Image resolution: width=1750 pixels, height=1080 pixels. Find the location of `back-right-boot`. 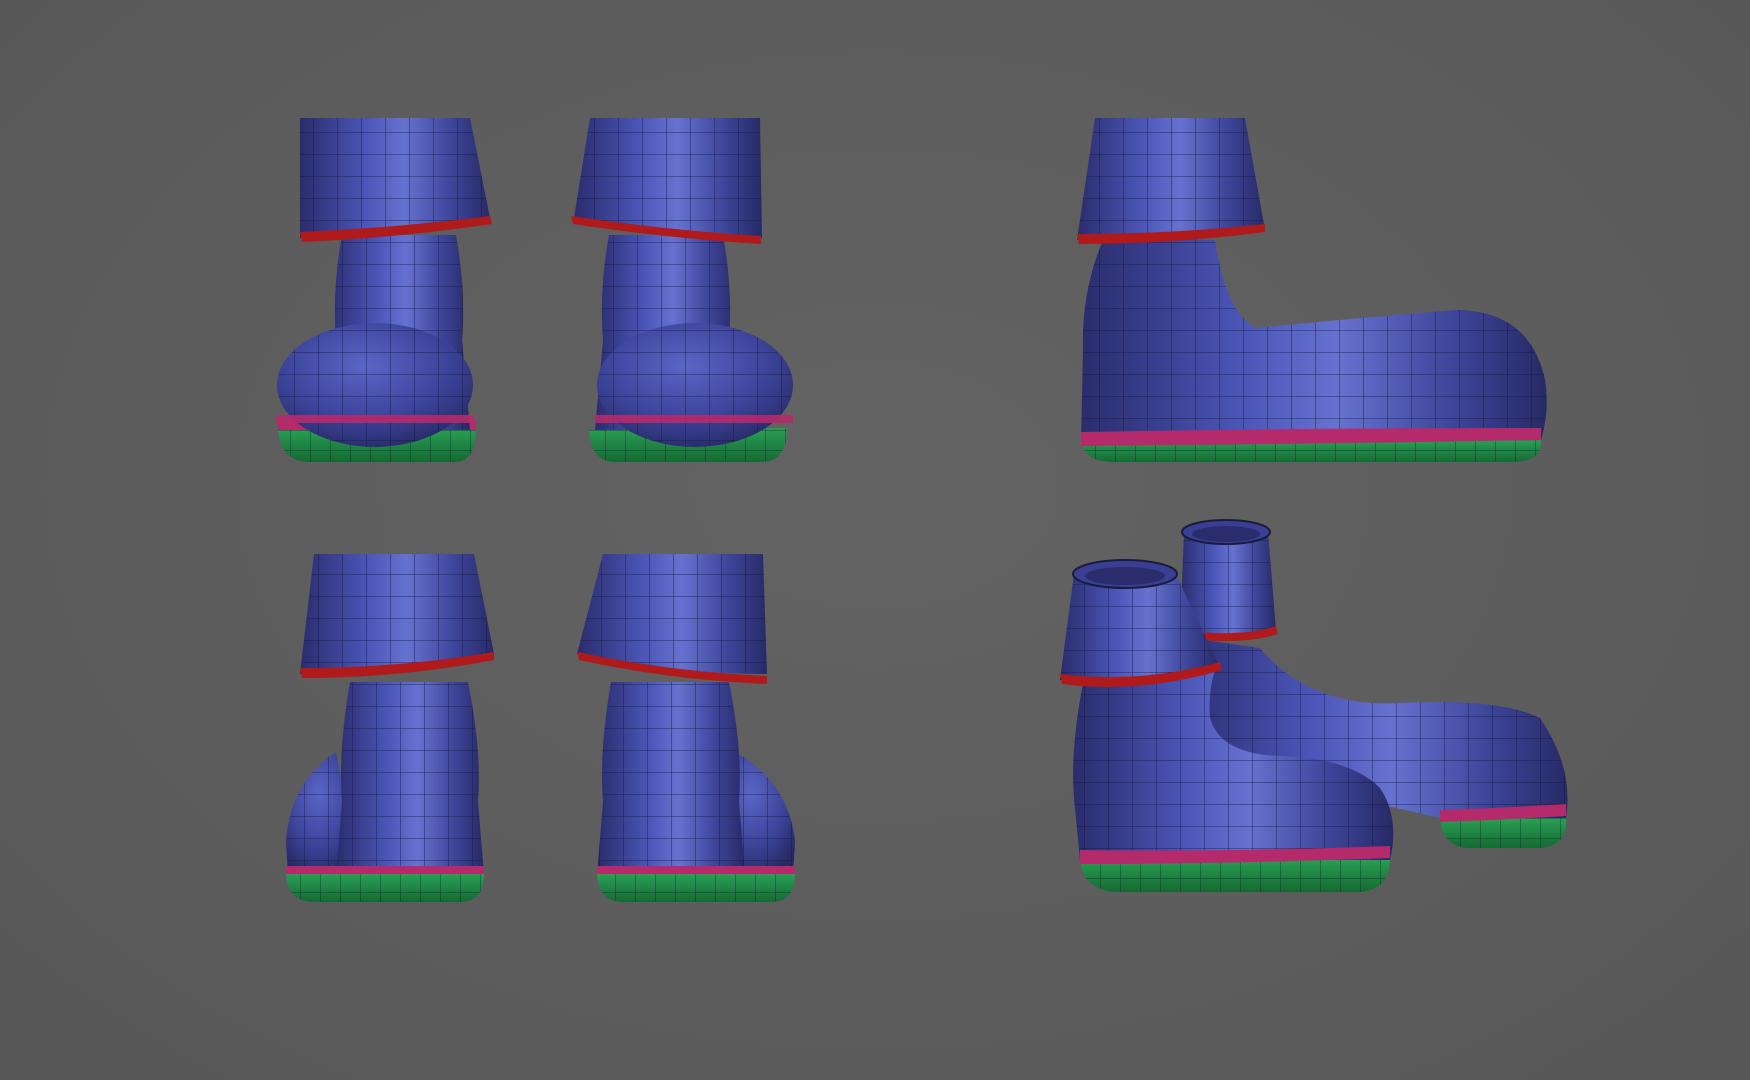

back-right-boot is located at coordinates (690, 732).